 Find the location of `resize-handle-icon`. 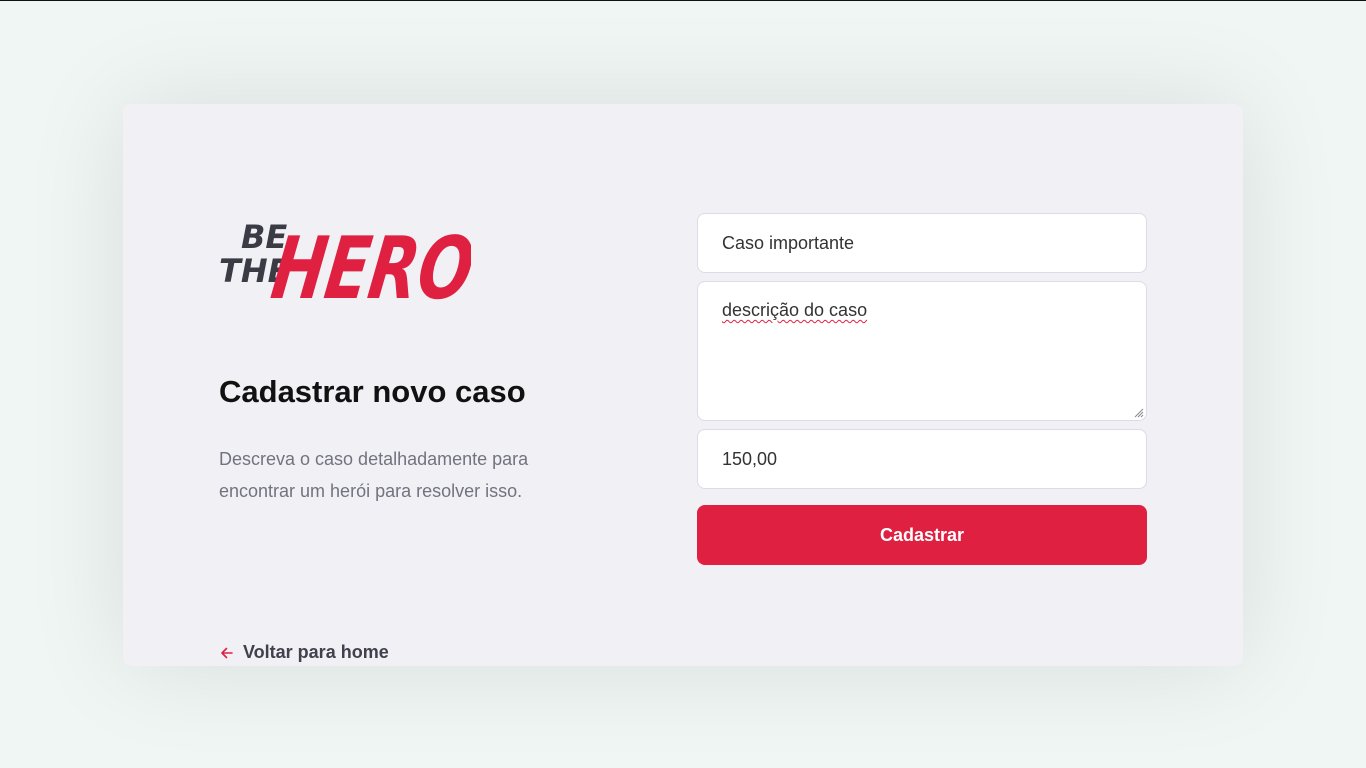

resize-handle-icon is located at coordinates (1139, 413).